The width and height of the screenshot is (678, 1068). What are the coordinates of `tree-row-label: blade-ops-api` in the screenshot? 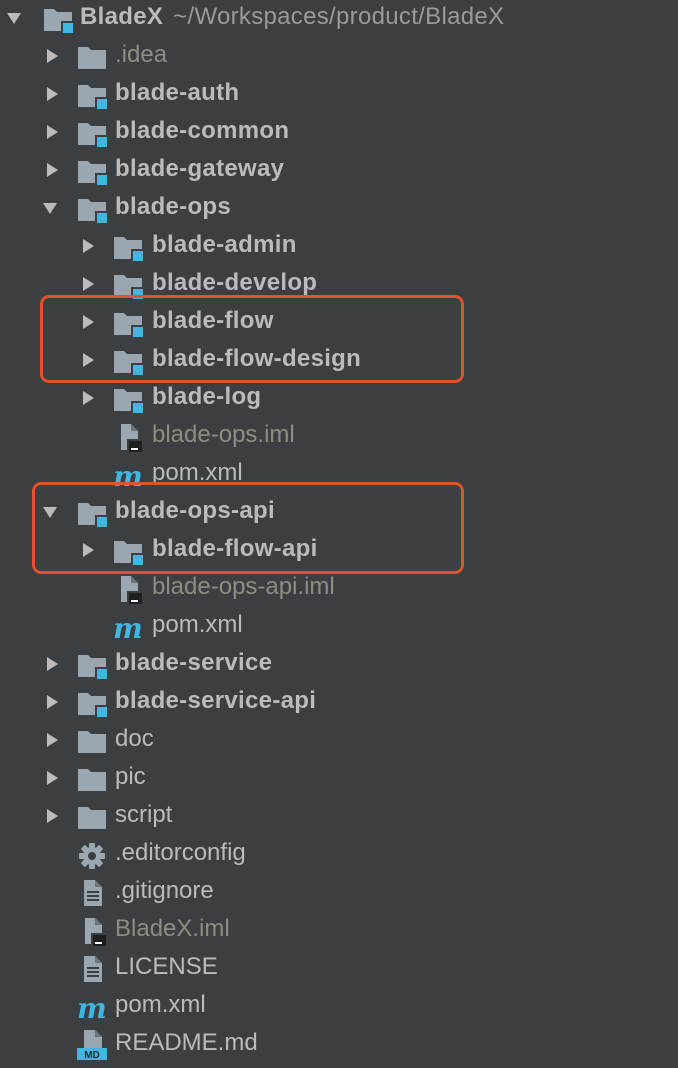 It's located at (195, 510).